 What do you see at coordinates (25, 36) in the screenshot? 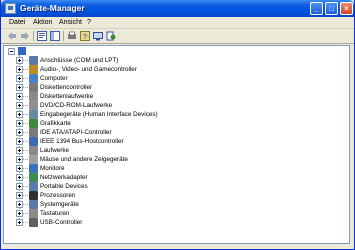
I see `forward-arrow-icon` at bounding box center [25, 36].